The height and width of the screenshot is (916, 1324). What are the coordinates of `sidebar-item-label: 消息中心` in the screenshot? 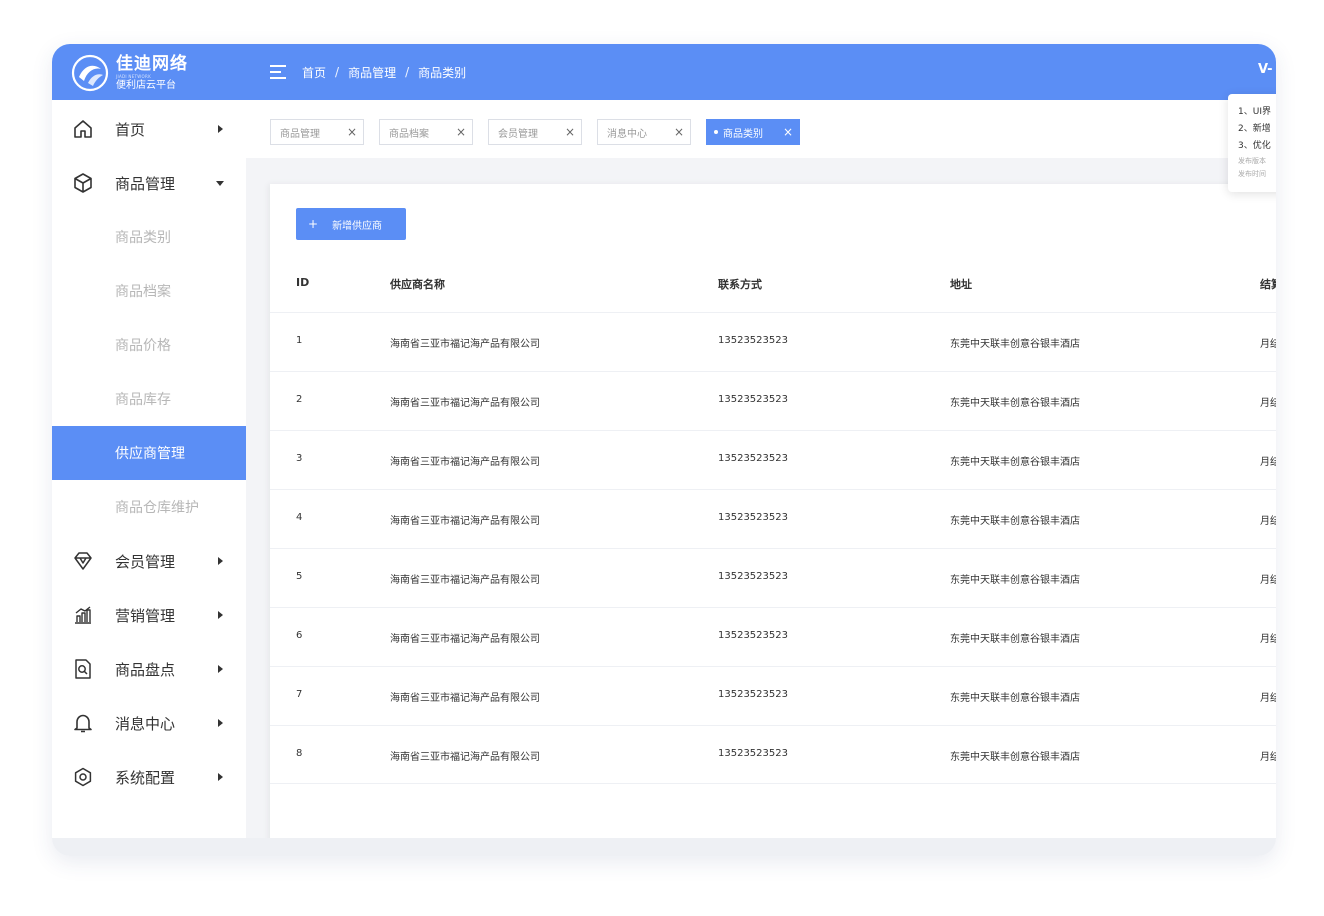 It's located at (145, 723).